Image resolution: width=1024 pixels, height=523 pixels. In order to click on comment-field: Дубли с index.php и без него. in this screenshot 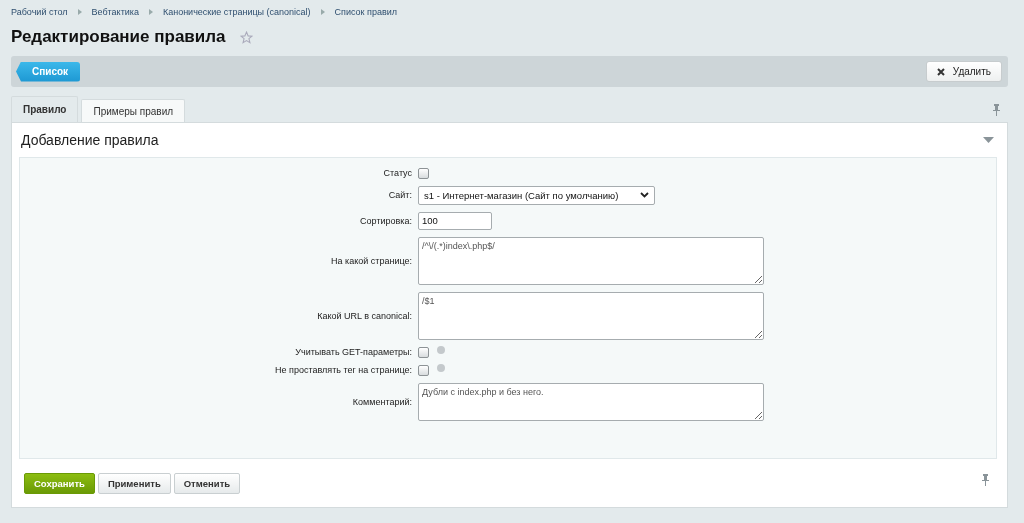, I will do `click(591, 401)`.